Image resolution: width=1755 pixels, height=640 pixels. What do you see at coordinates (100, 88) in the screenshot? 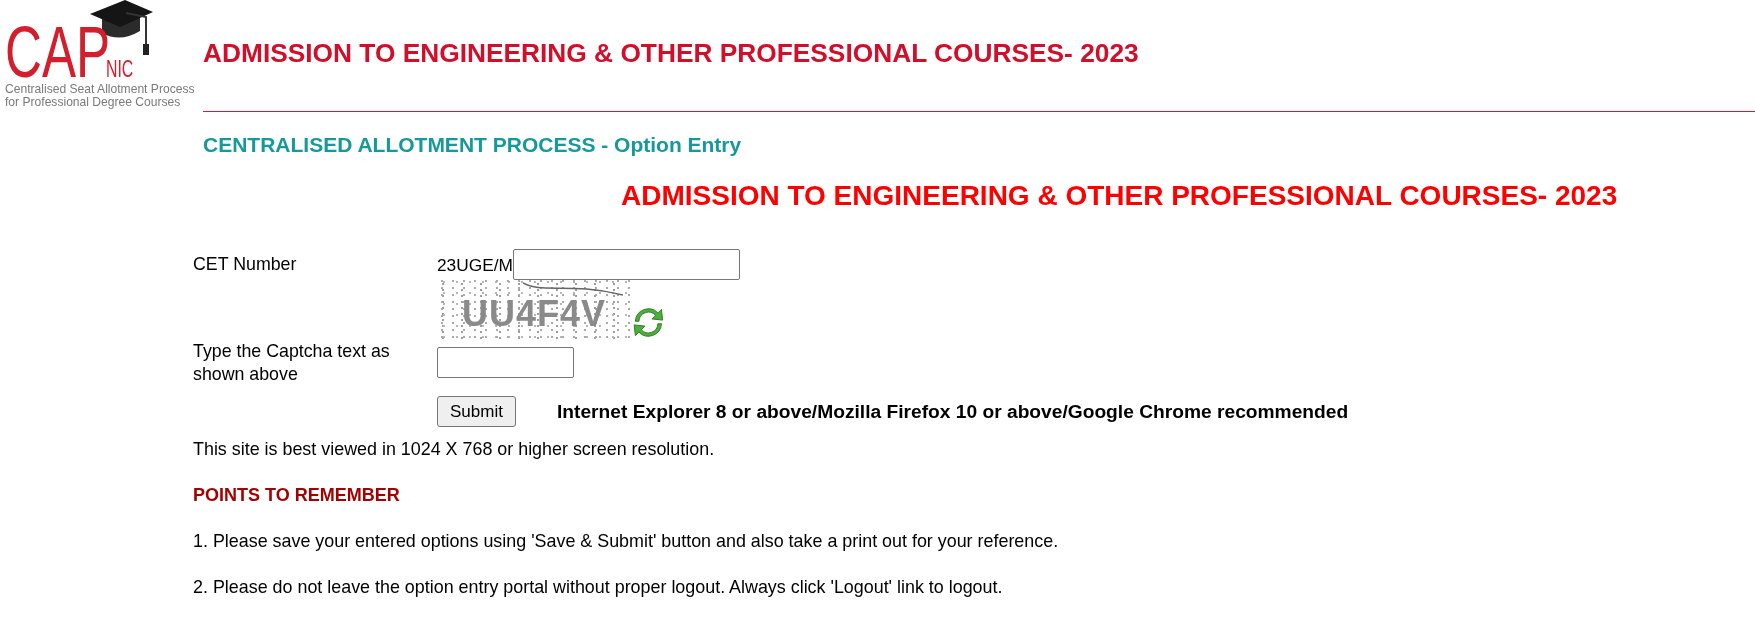
I see `logo-tagline: Centralised Seat Allotment Process` at bounding box center [100, 88].